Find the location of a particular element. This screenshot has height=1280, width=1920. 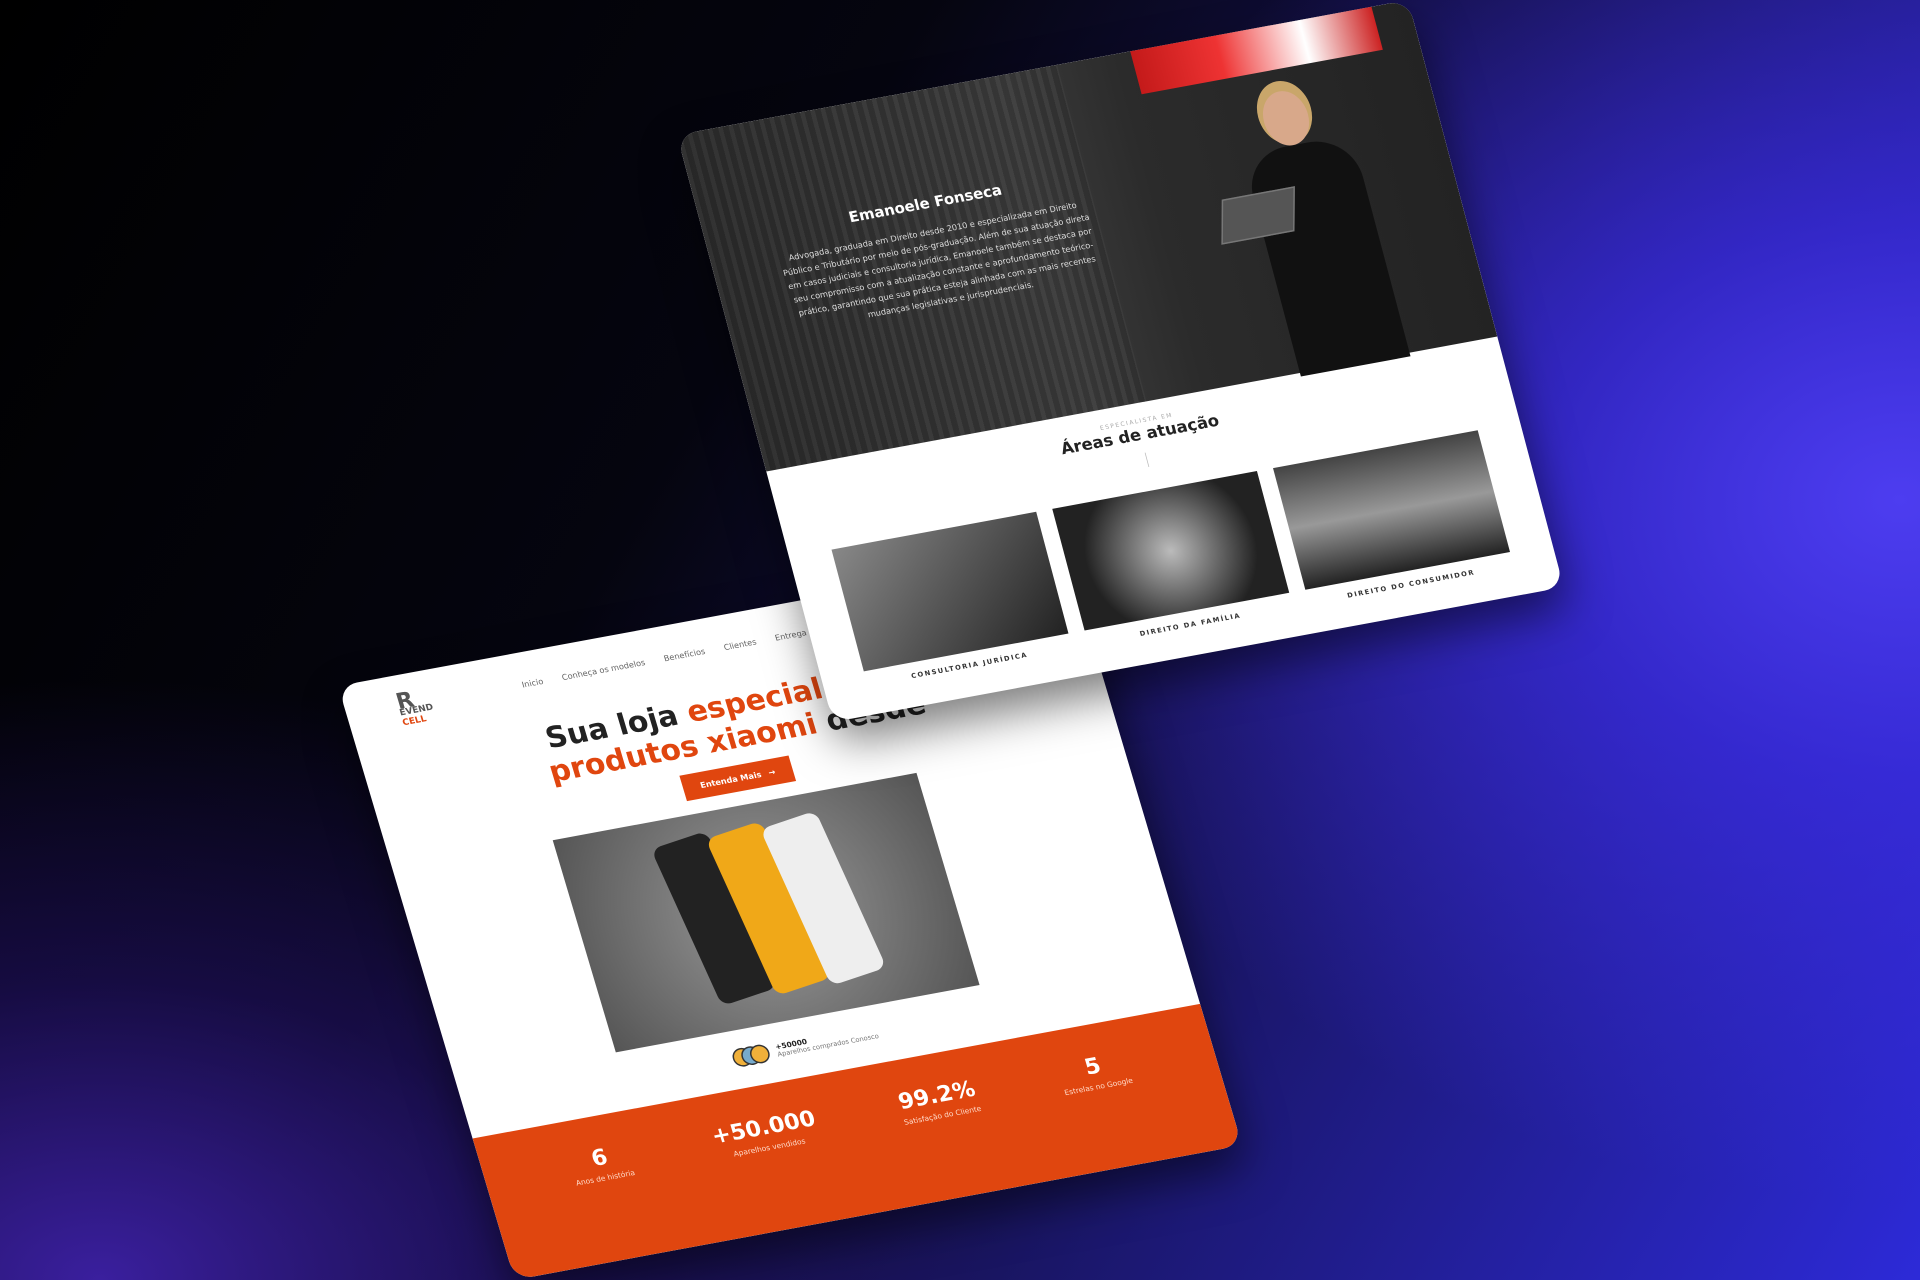

nav-clientes: Clientes is located at coordinates (740, 644).